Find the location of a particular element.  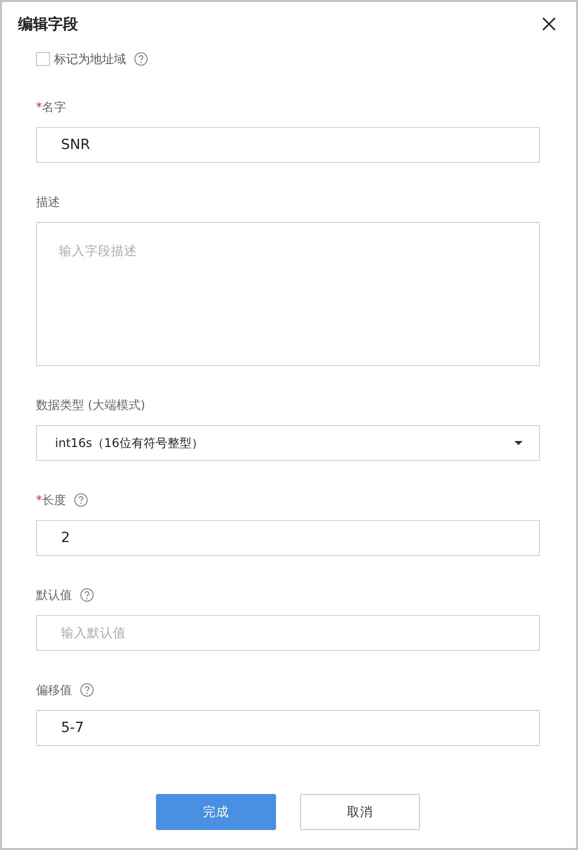

field-label: 默认值 is located at coordinates (54, 595).